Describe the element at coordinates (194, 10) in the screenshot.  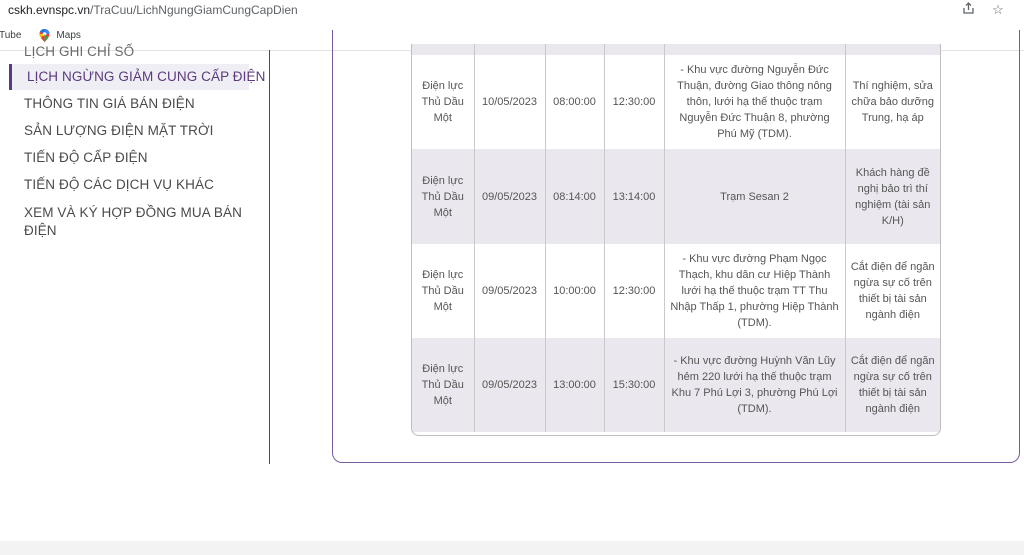
I see `url-path: /TraCuu/LichNgungGiamCungCapDien` at that location.